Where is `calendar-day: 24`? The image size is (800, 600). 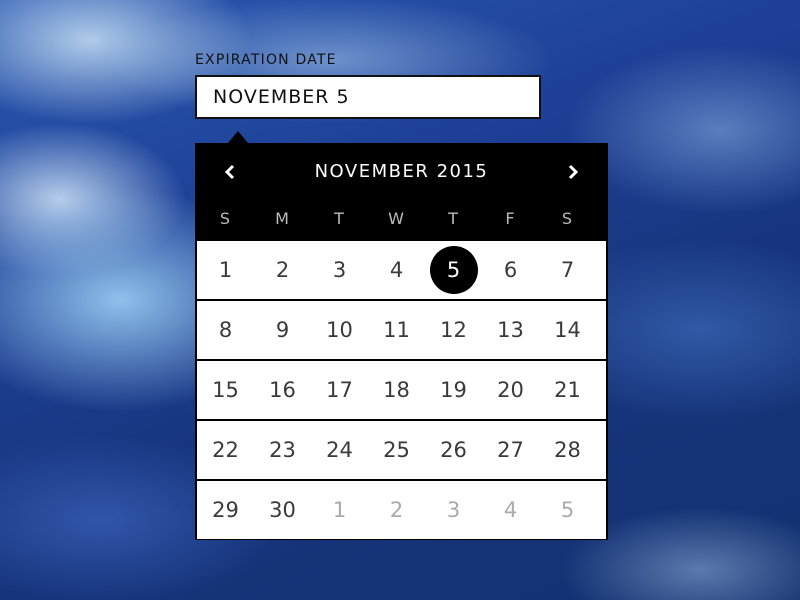 calendar-day: 24 is located at coordinates (339, 450).